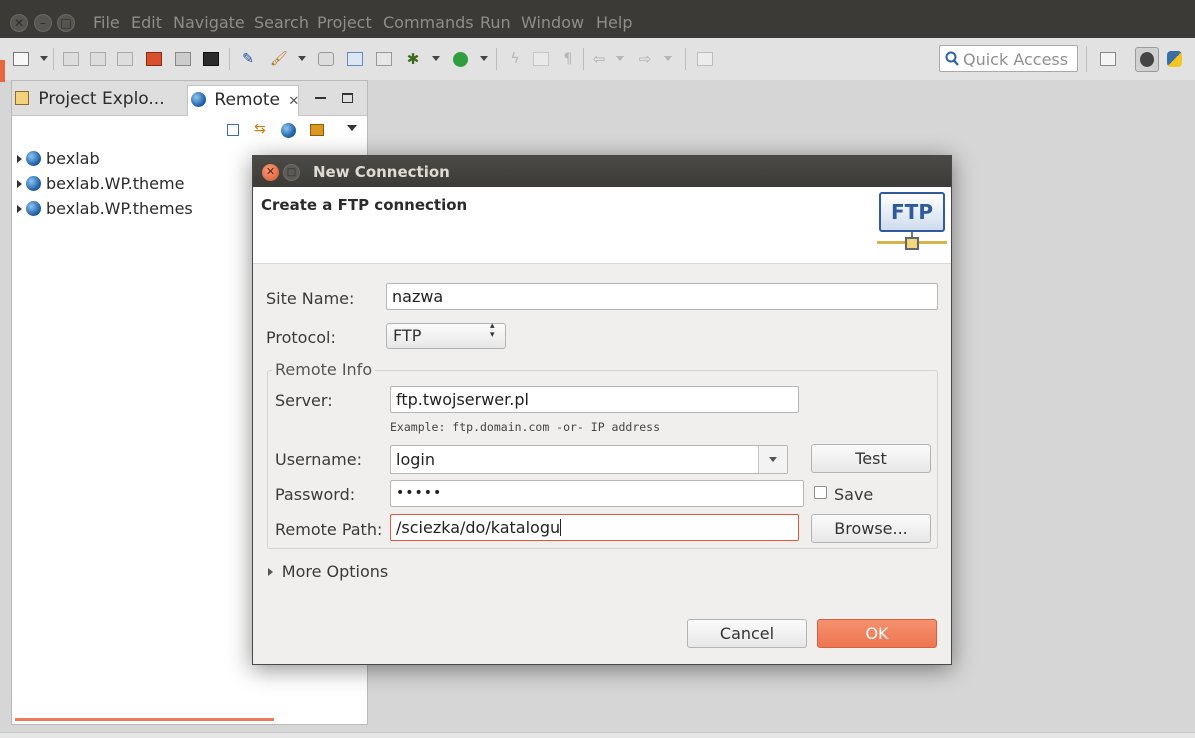 This screenshot has width=1195, height=738. I want to click on new-icon, so click(21, 59).